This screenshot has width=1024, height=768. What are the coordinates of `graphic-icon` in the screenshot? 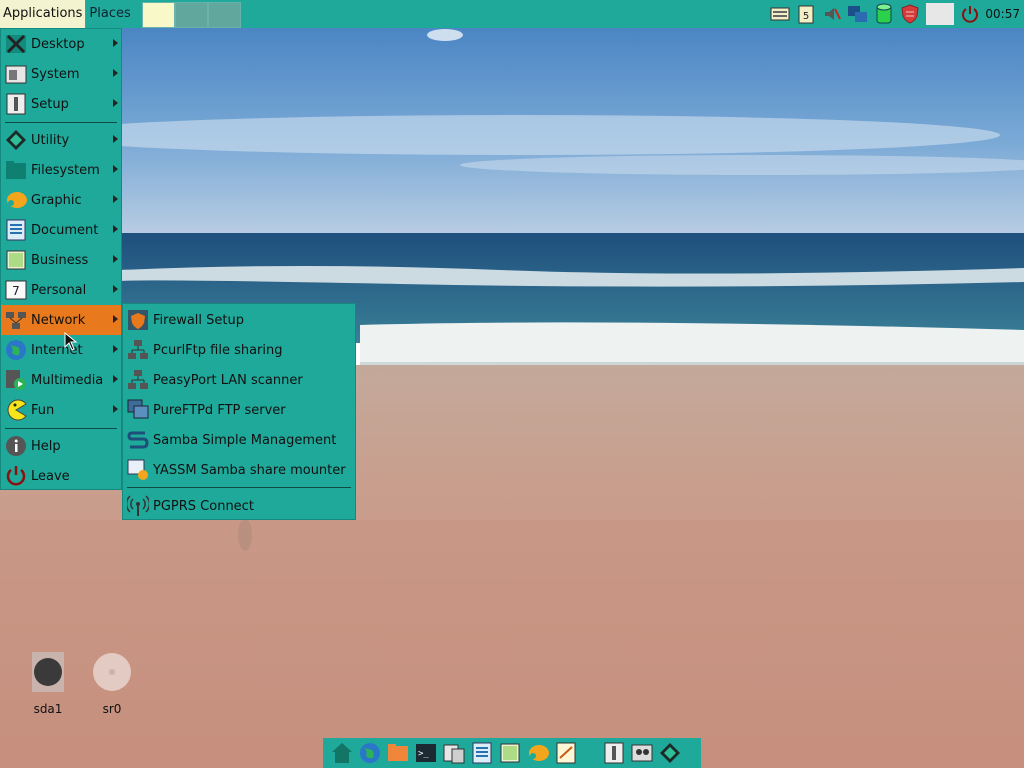 It's located at (16, 200).